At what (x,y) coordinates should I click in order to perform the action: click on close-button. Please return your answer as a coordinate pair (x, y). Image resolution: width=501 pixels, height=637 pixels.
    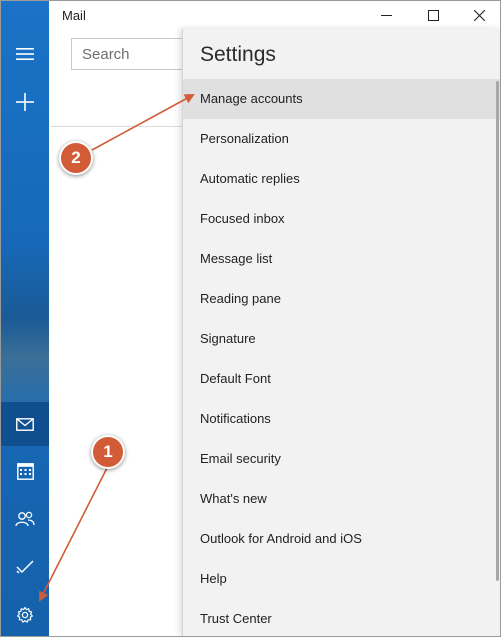
    Looking at the image, I should click on (479, 15).